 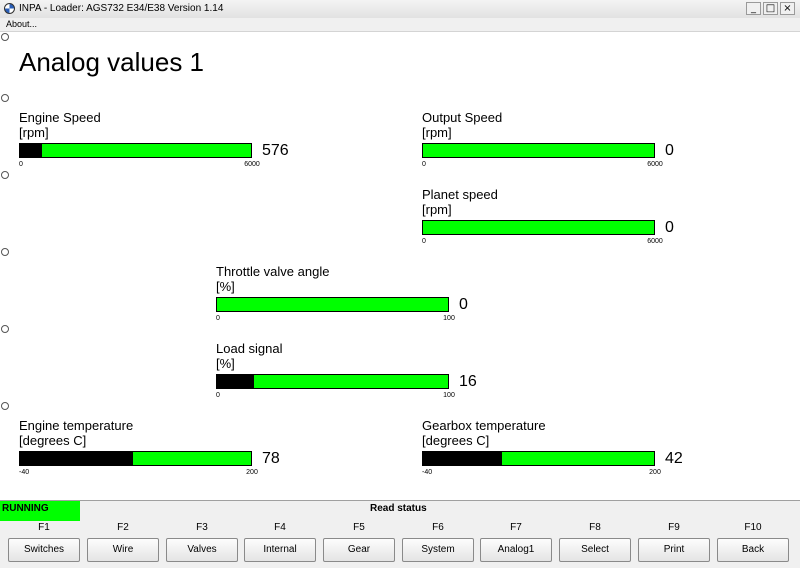 I want to click on fkey-label-f3: F3, so click(x=202, y=527).